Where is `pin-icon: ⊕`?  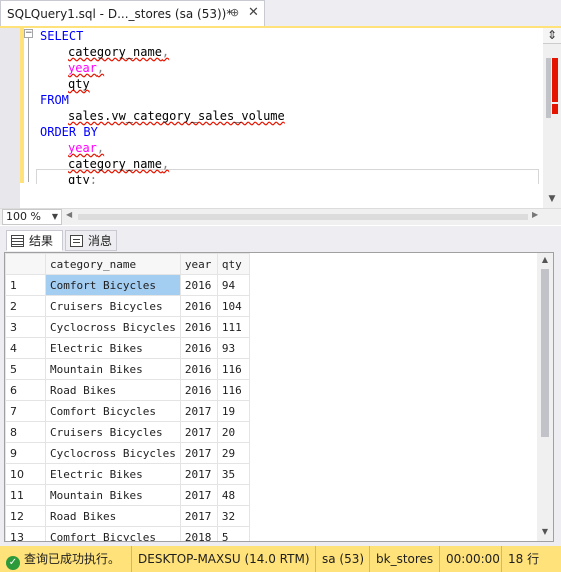 pin-icon: ⊕ is located at coordinates (234, 12).